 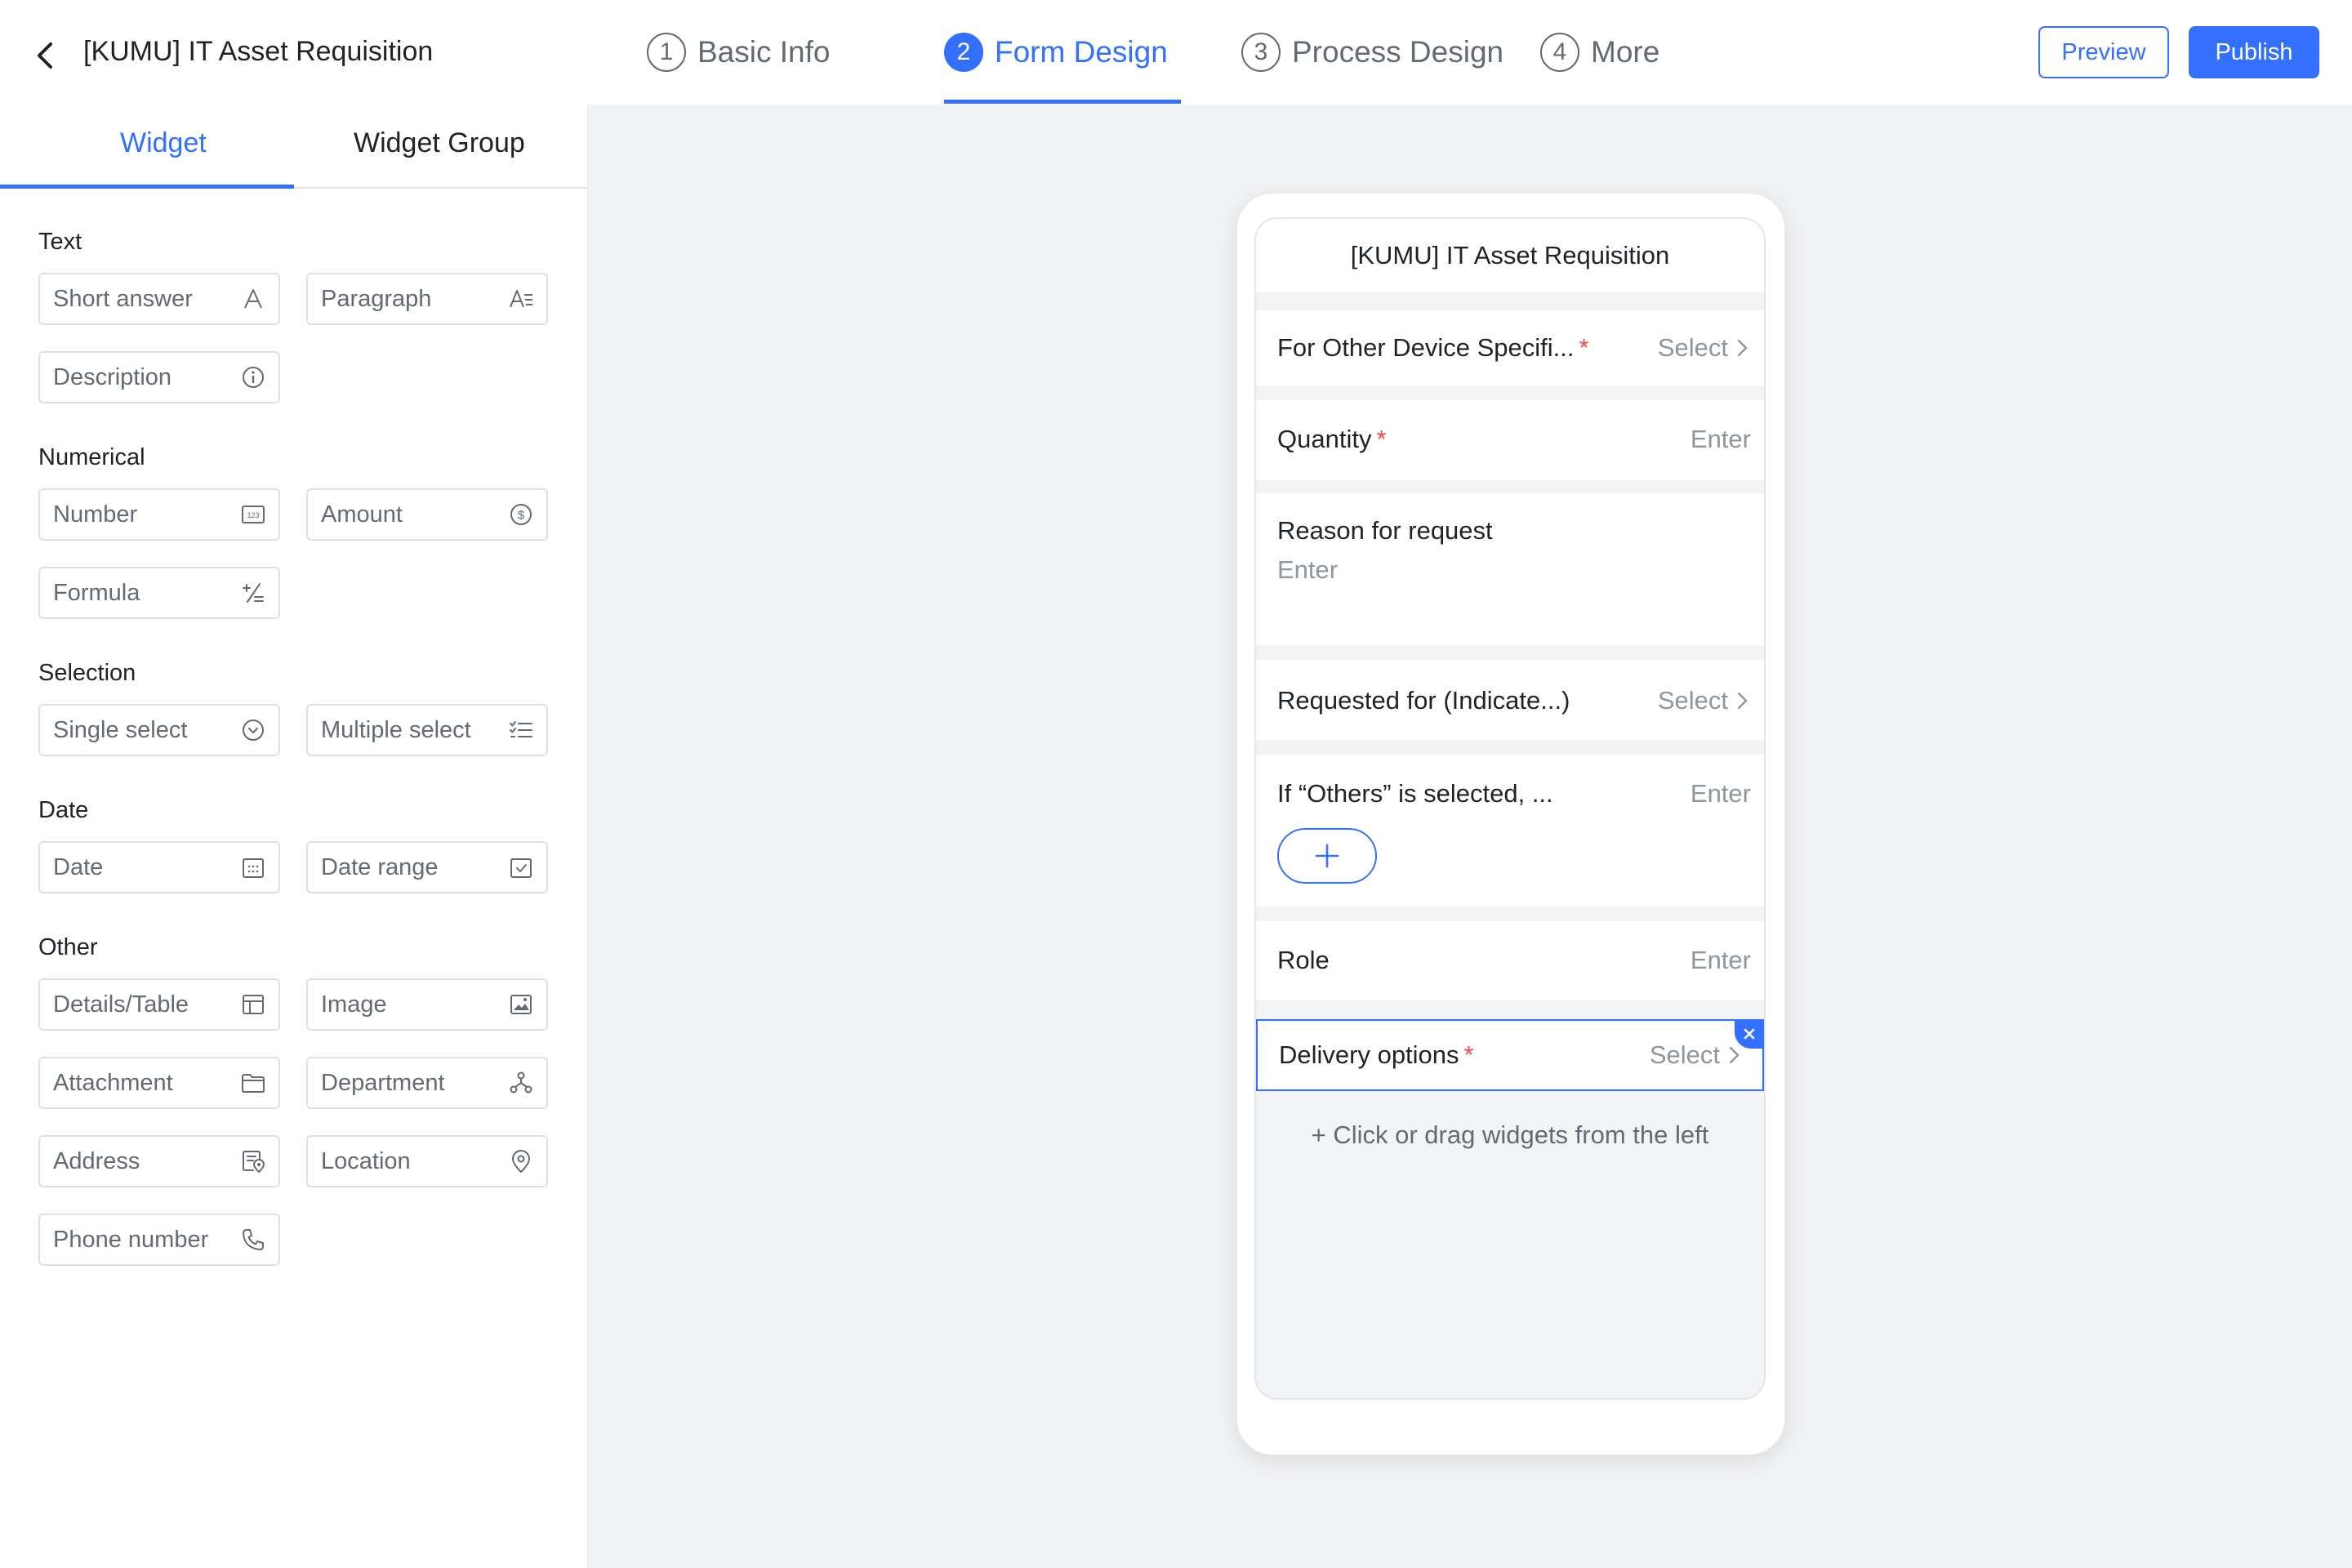 What do you see at coordinates (427, 867) in the screenshot?
I see `widget-date-range: Date range` at bounding box center [427, 867].